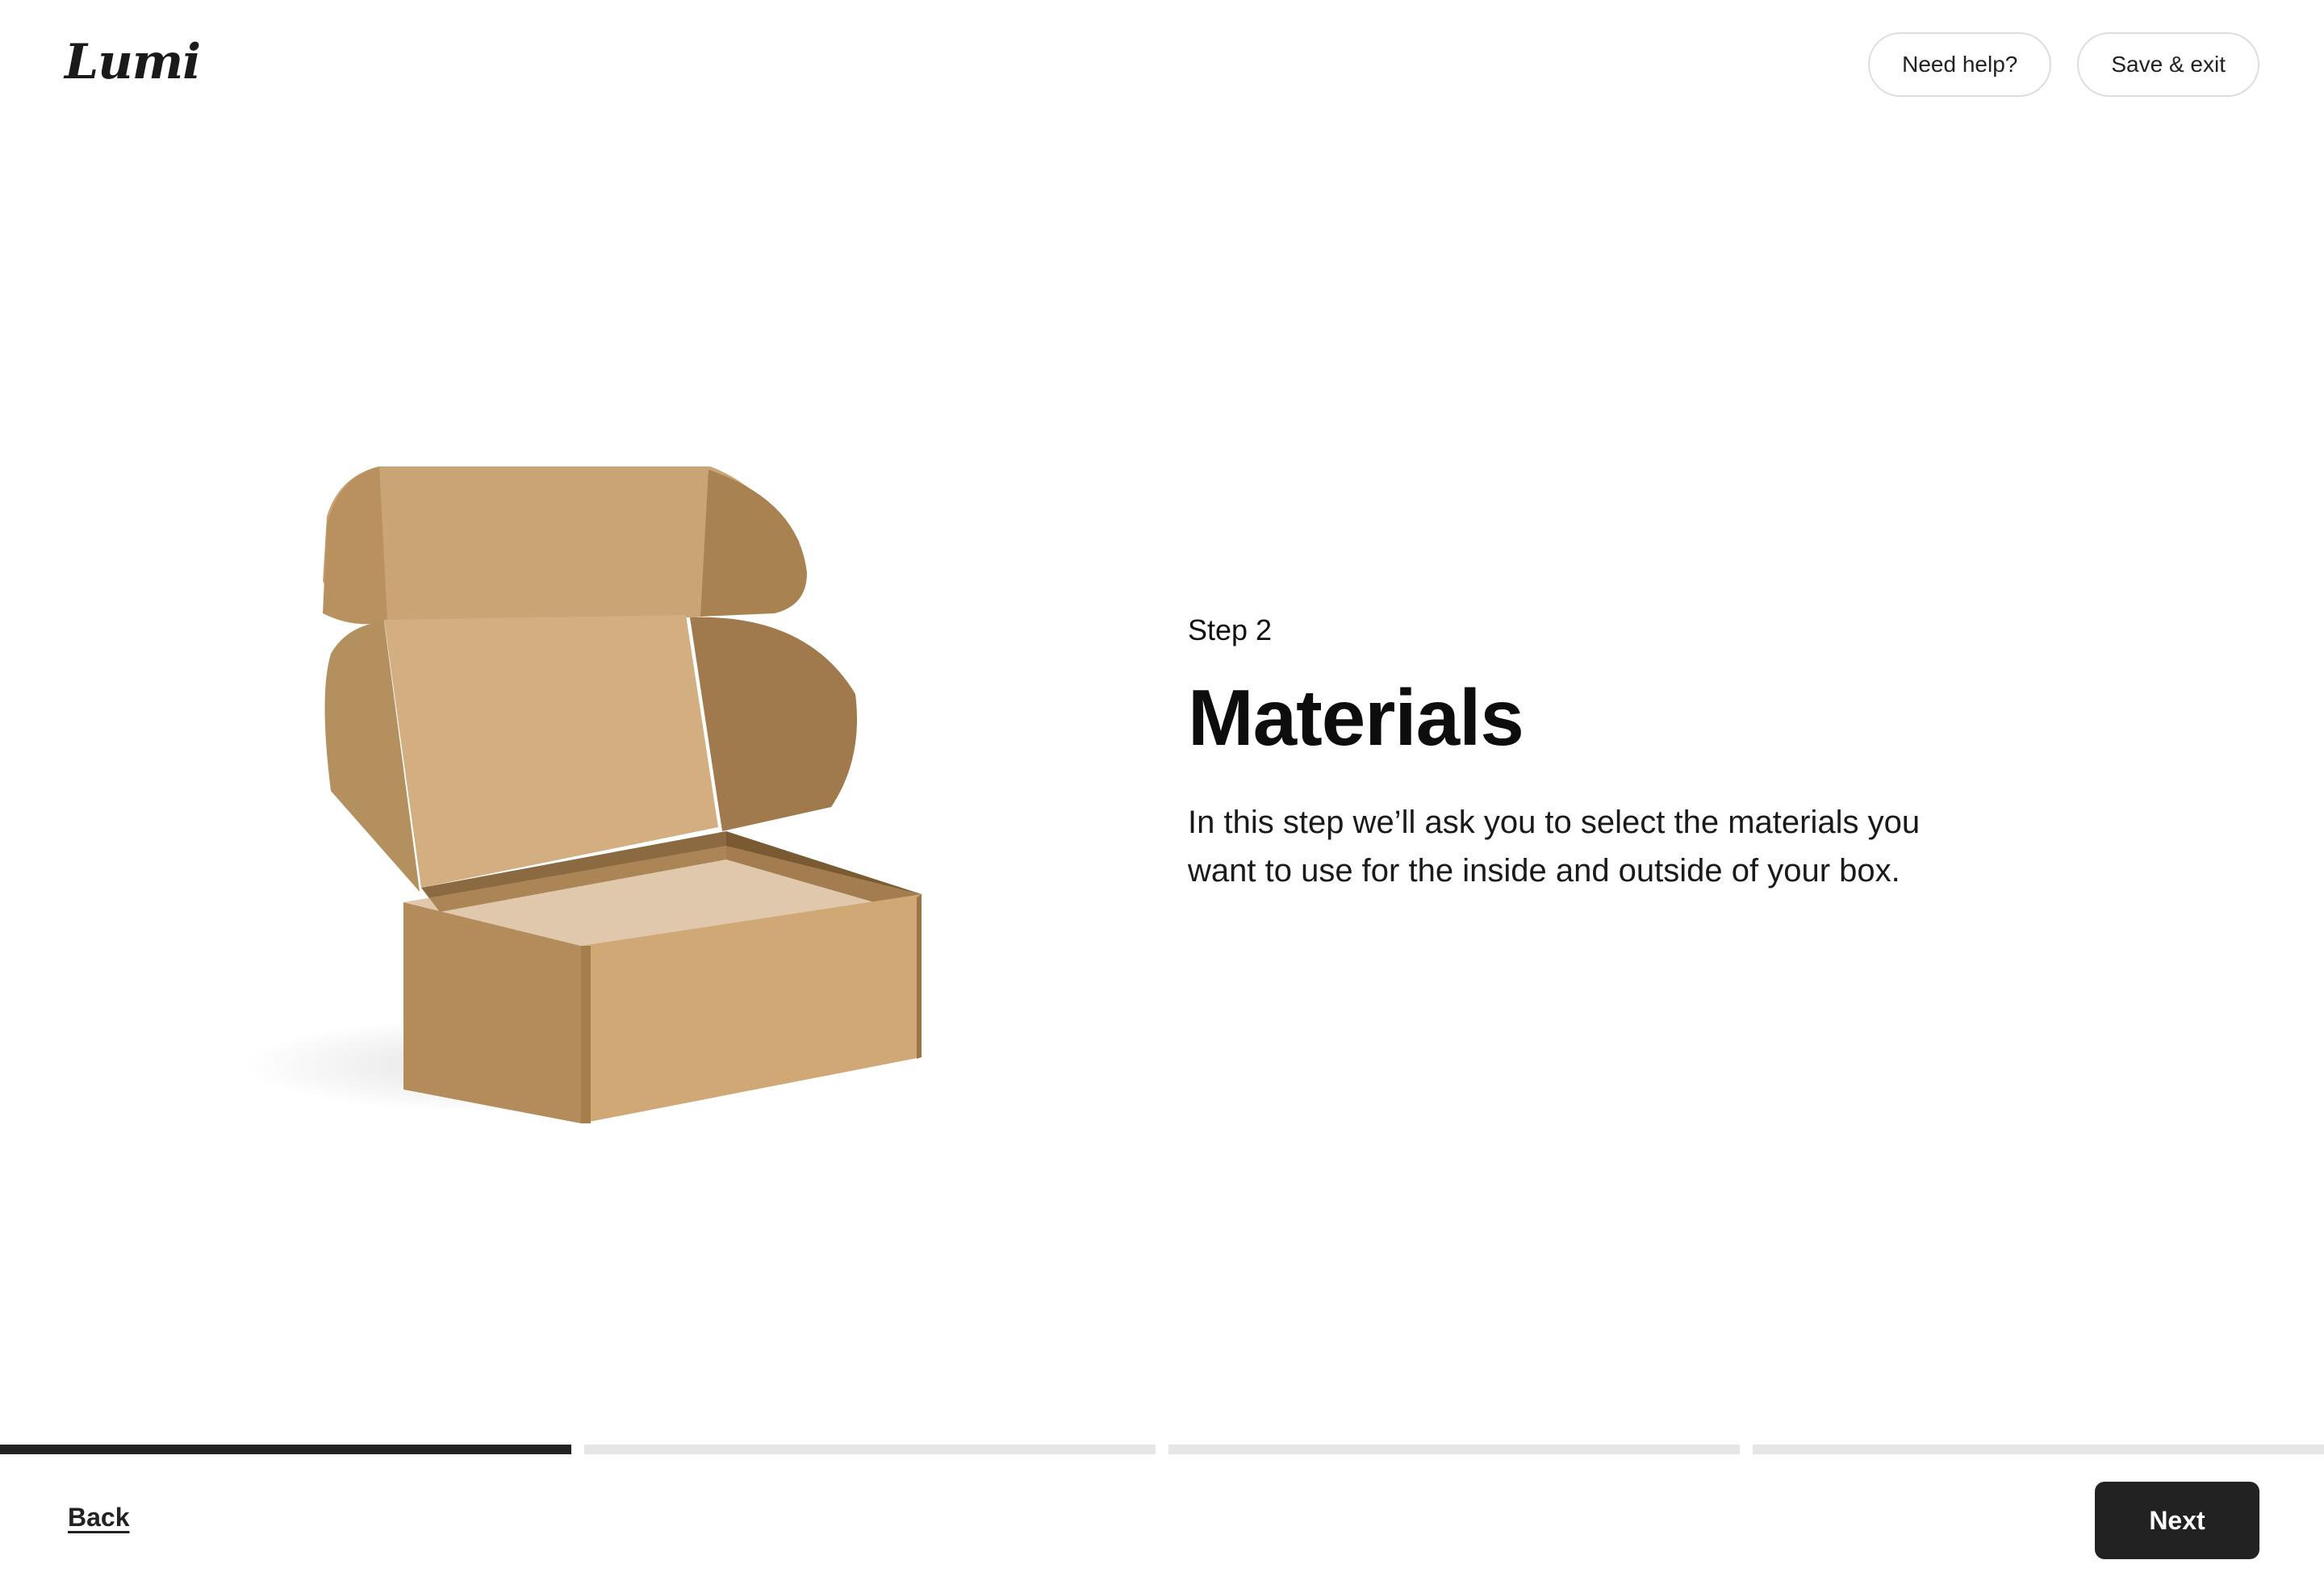 The height and width of the screenshot is (1585, 2324). What do you see at coordinates (133, 62) in the screenshot?
I see `lumi-logo: Lumi` at bounding box center [133, 62].